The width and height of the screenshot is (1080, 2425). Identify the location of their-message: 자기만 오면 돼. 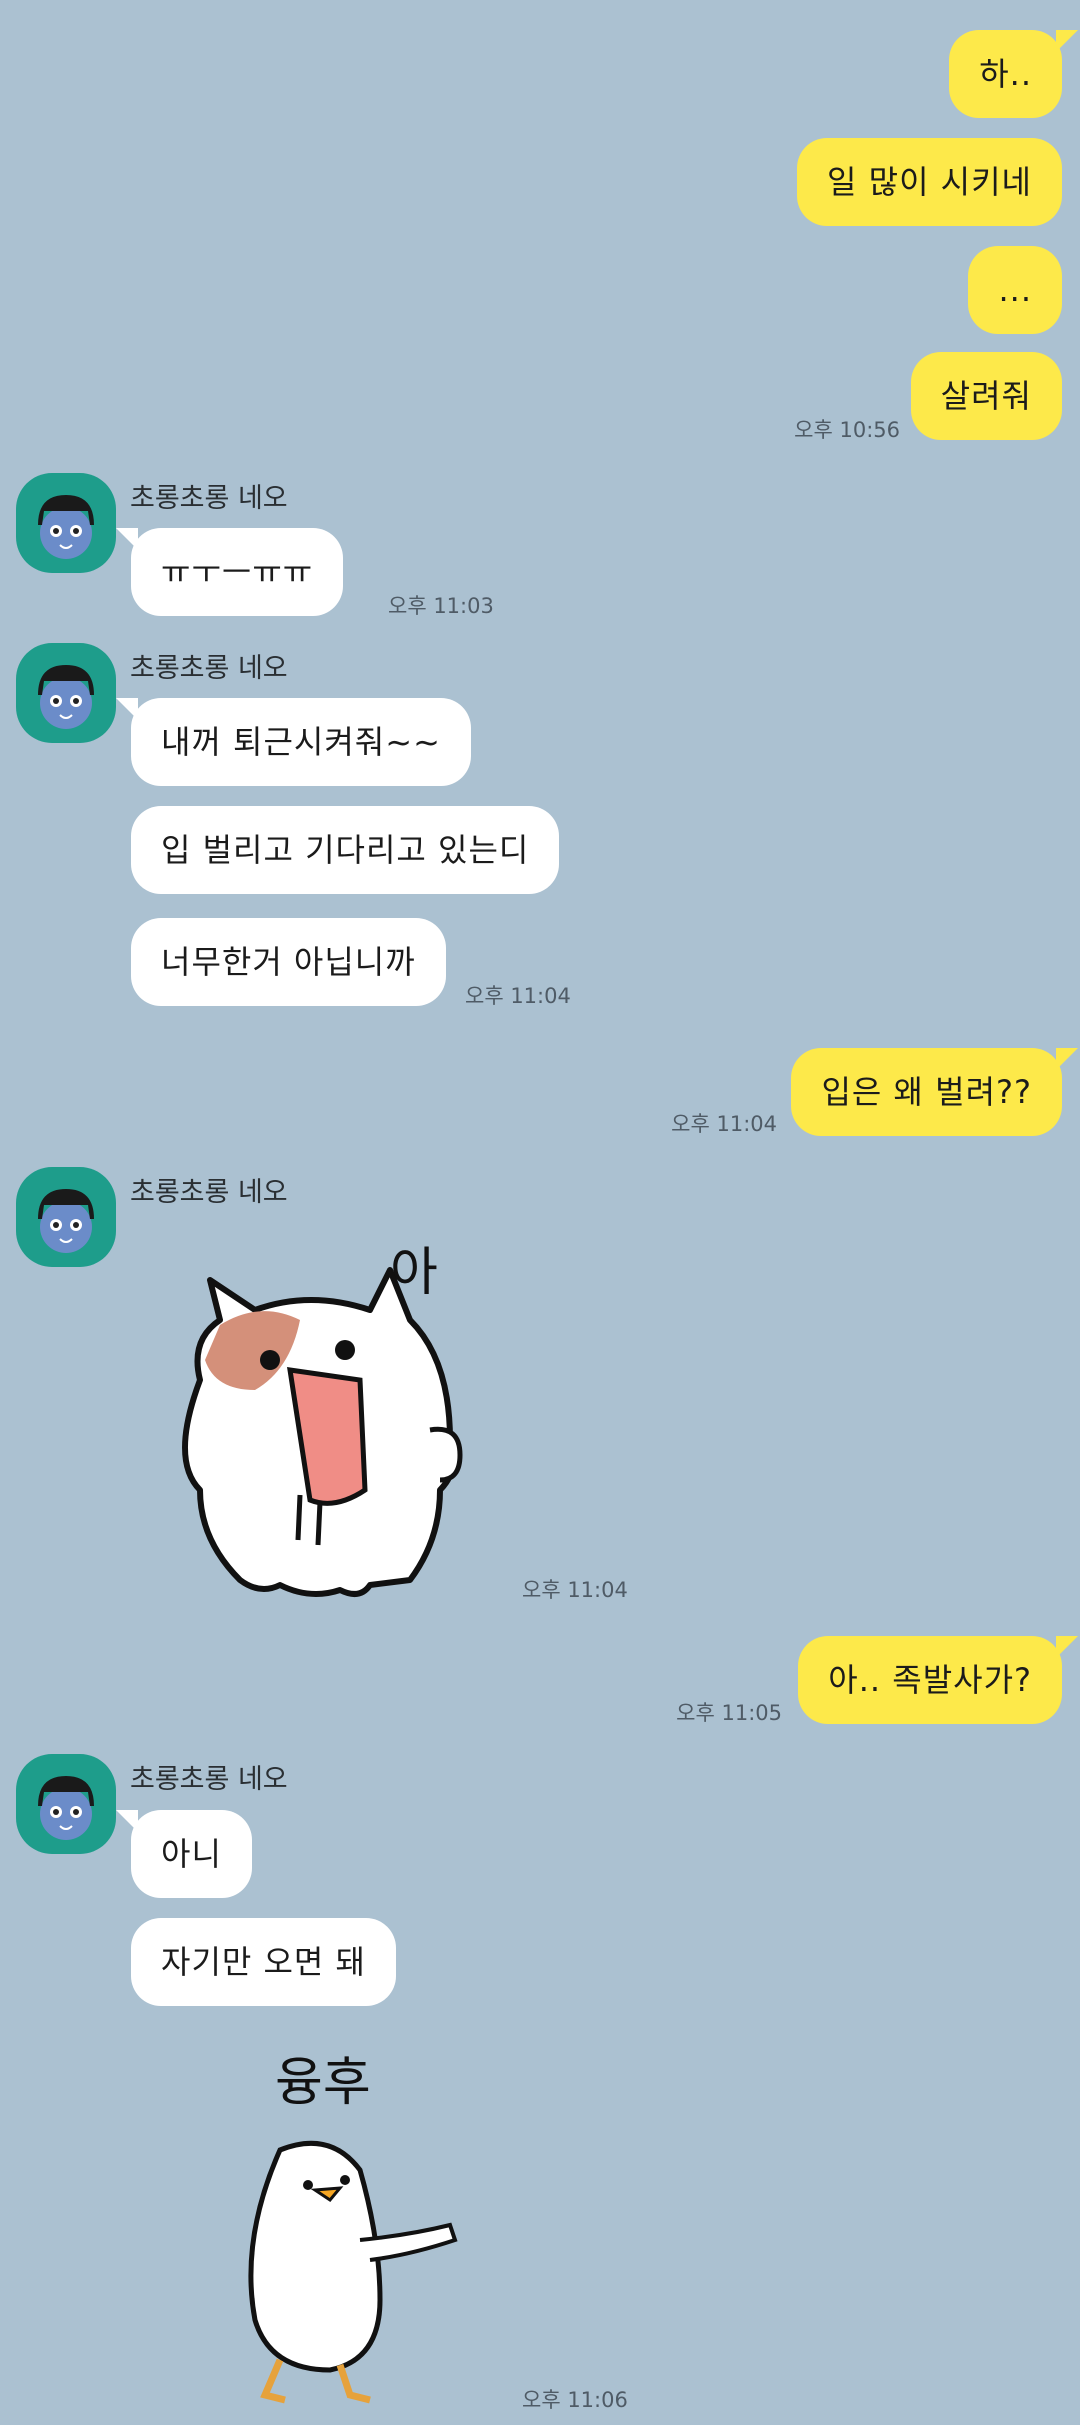
(263, 1962).